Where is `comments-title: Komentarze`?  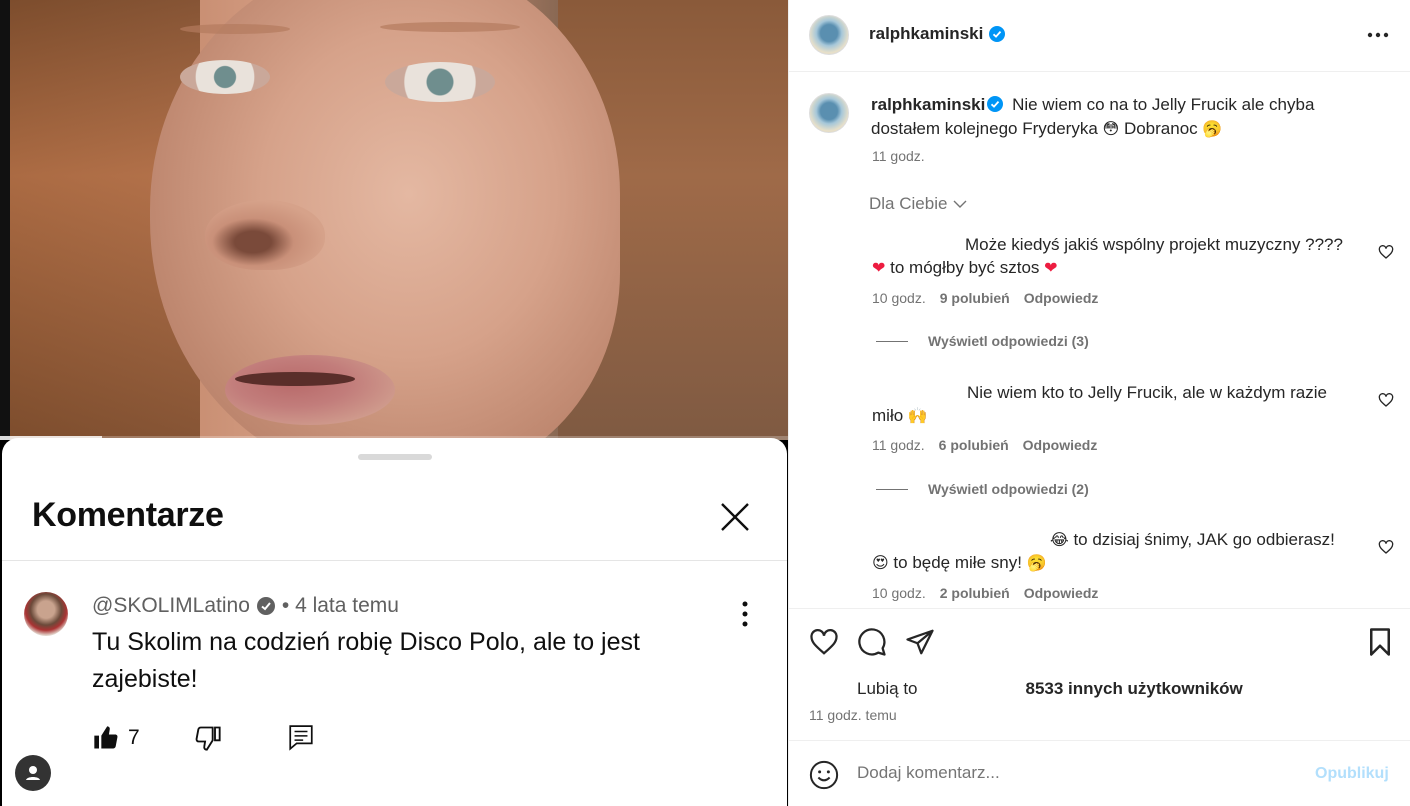 comments-title: Komentarze is located at coordinates (128, 515).